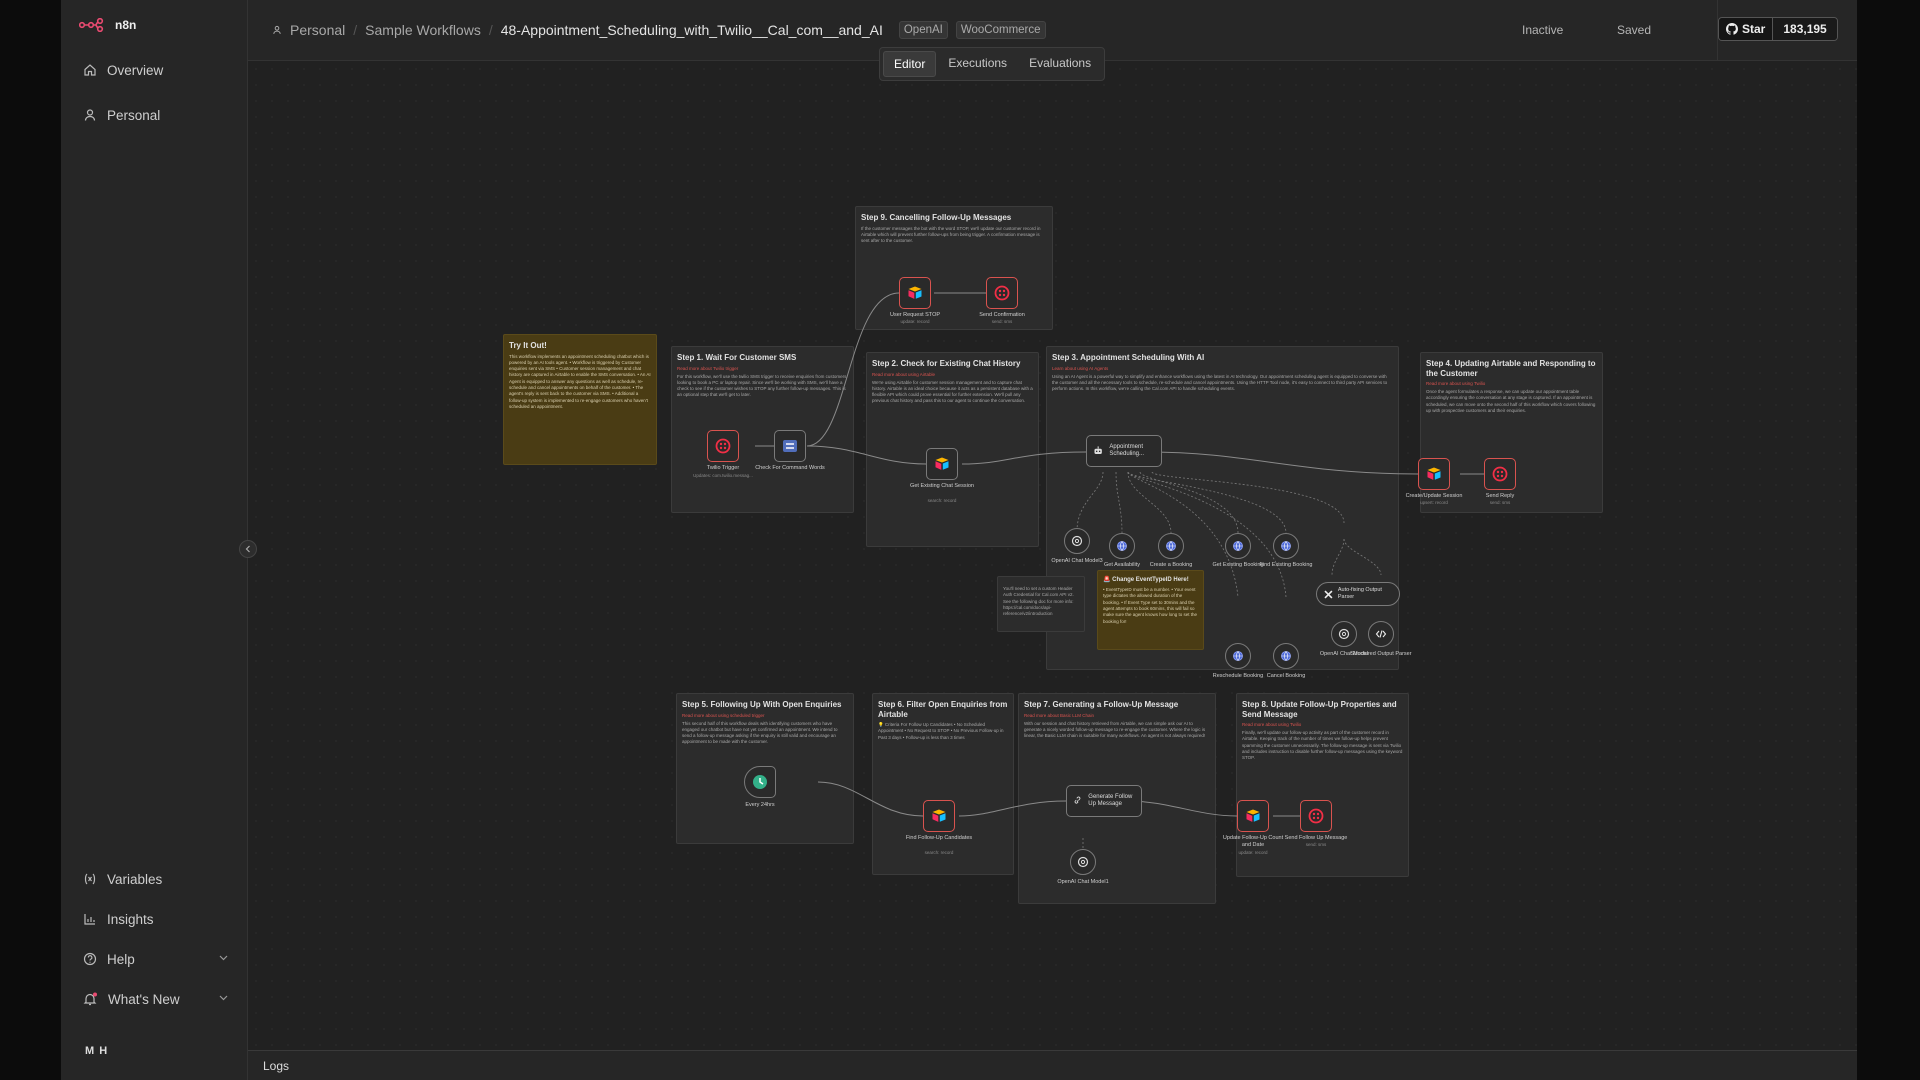 The height and width of the screenshot is (1080, 1920). Describe the element at coordinates (1381, 634) in the screenshot. I see `node-structured-output-parser` at that location.